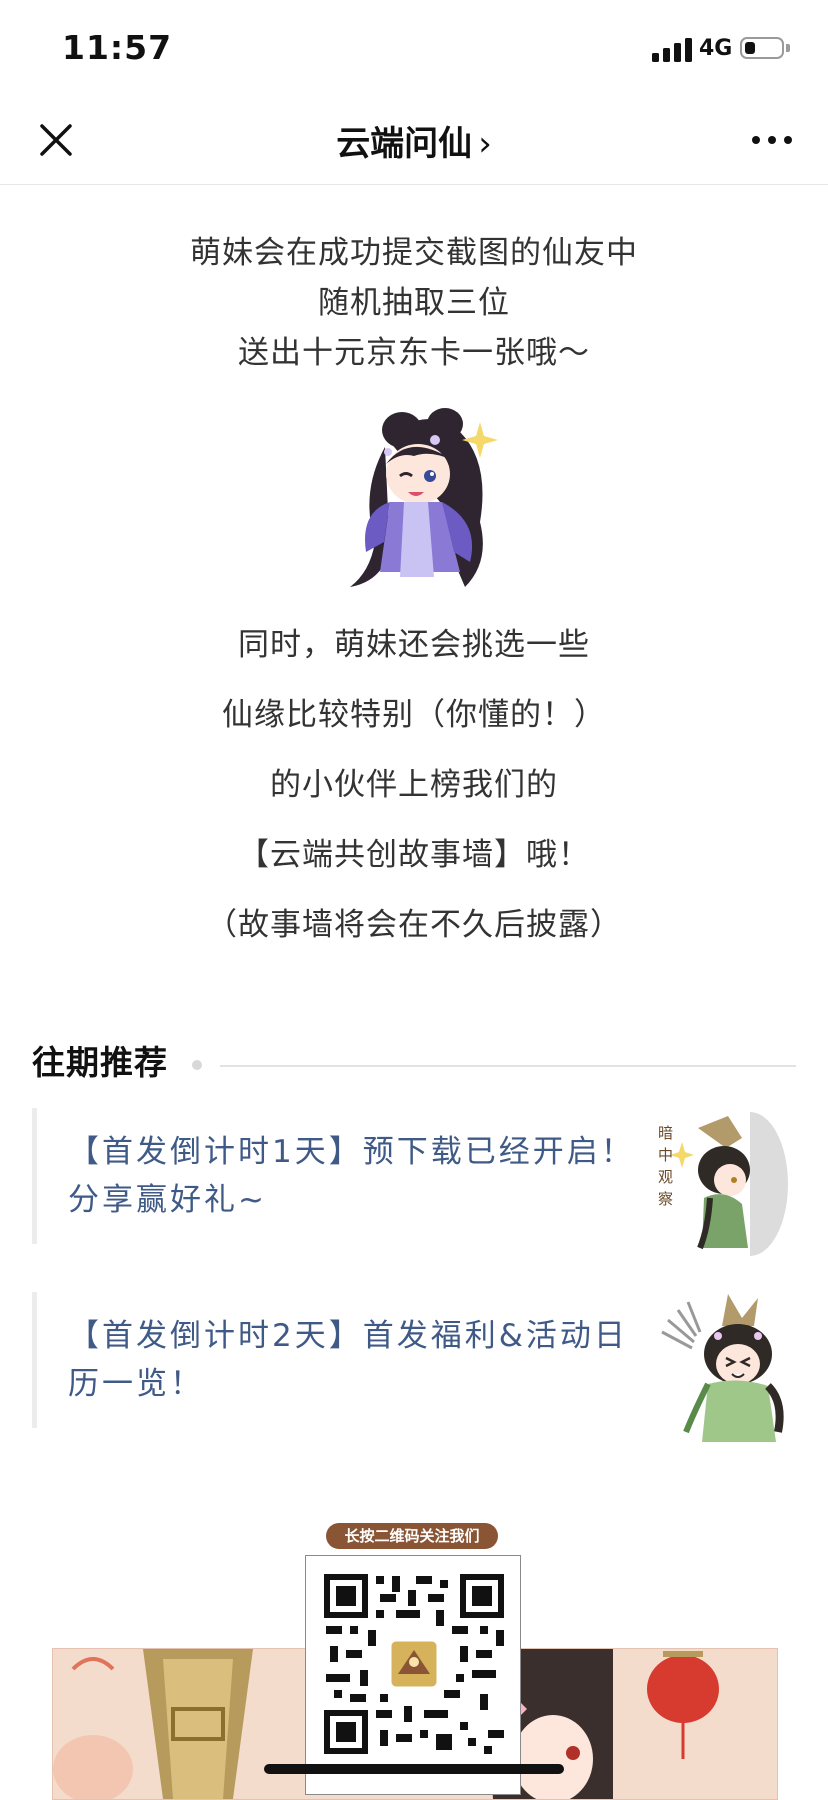 This screenshot has height=1800, width=828. What do you see at coordinates (424, 497) in the screenshot?
I see `mascot-illustration` at bounding box center [424, 497].